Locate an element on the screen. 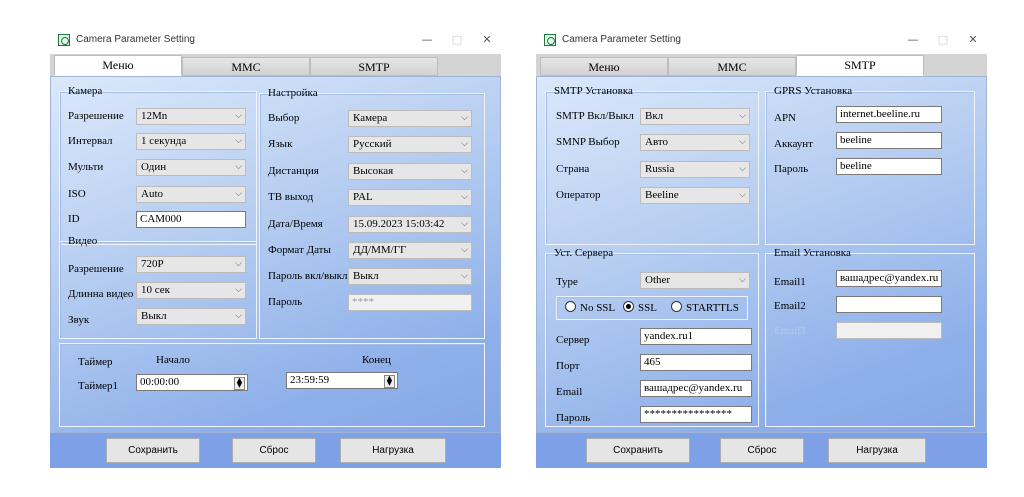 The height and width of the screenshot is (497, 1024). timer-end-label: Конец is located at coordinates (376, 360).